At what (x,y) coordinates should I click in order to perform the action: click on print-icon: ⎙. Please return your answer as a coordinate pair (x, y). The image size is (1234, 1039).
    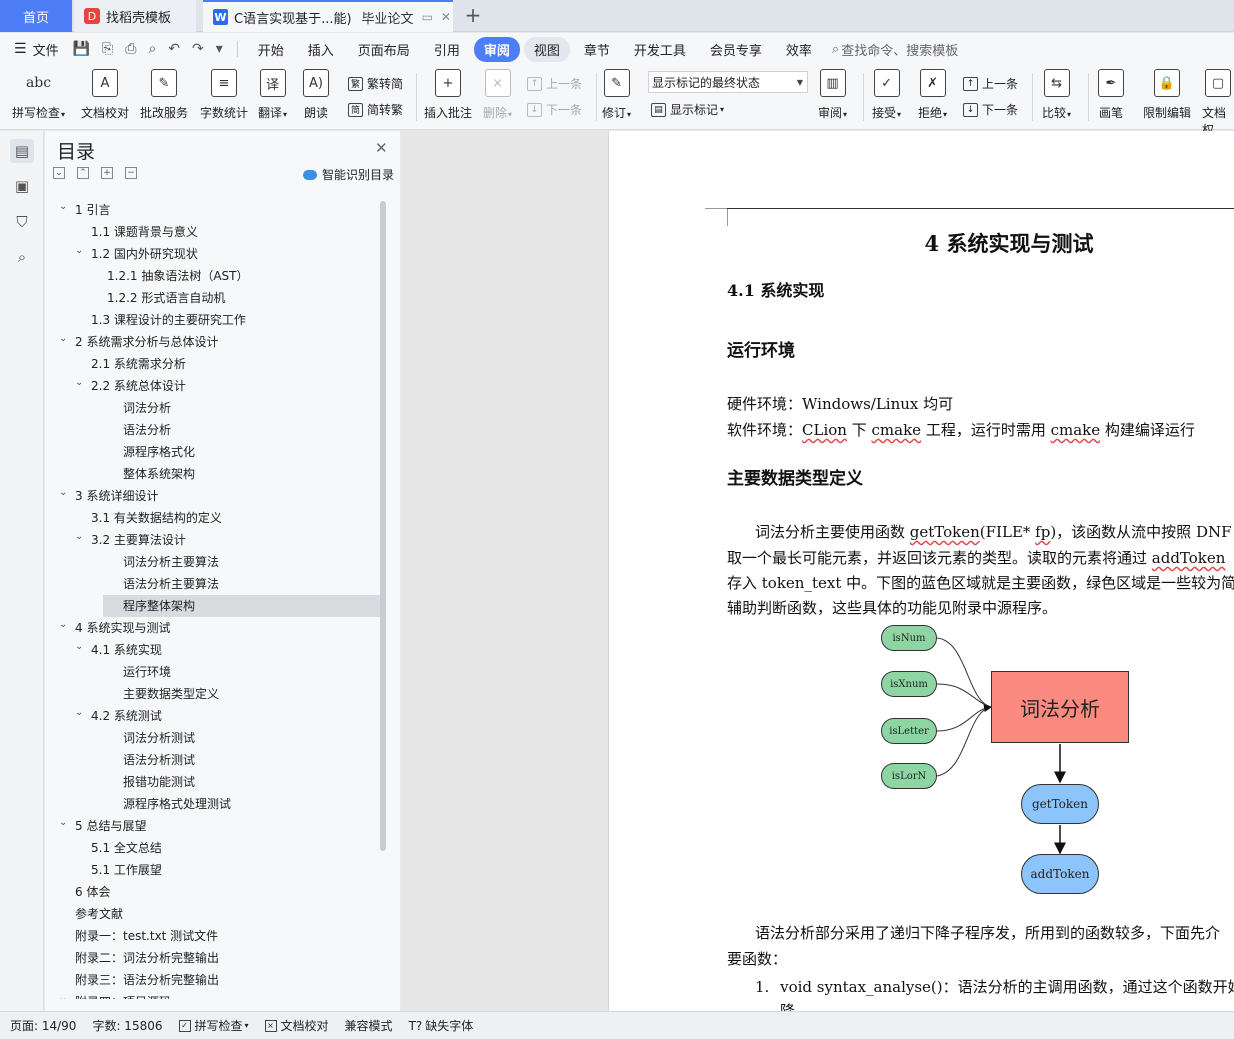
    Looking at the image, I should click on (130, 49).